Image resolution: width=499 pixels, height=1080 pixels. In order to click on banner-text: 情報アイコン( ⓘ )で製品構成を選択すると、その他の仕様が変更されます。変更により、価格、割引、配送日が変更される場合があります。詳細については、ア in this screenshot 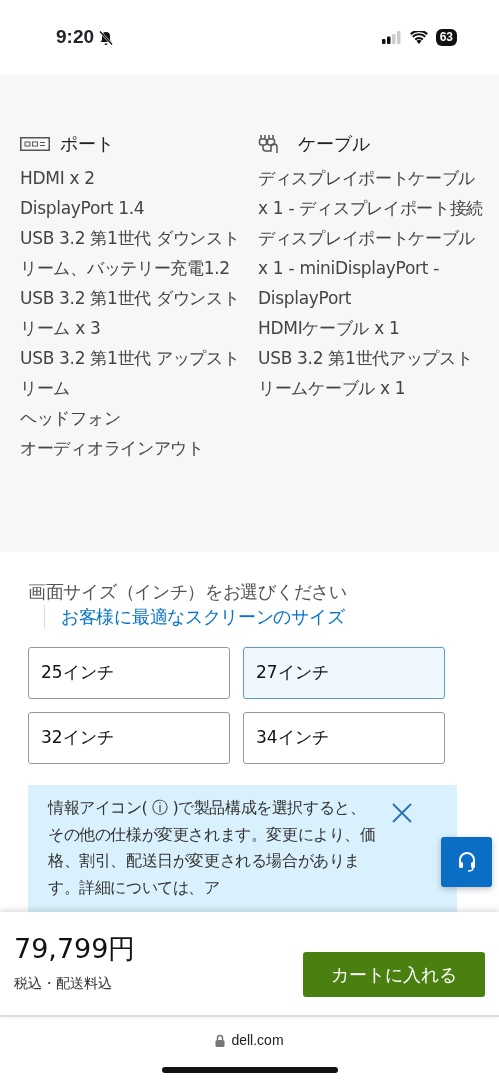, I will do `click(212, 848)`.